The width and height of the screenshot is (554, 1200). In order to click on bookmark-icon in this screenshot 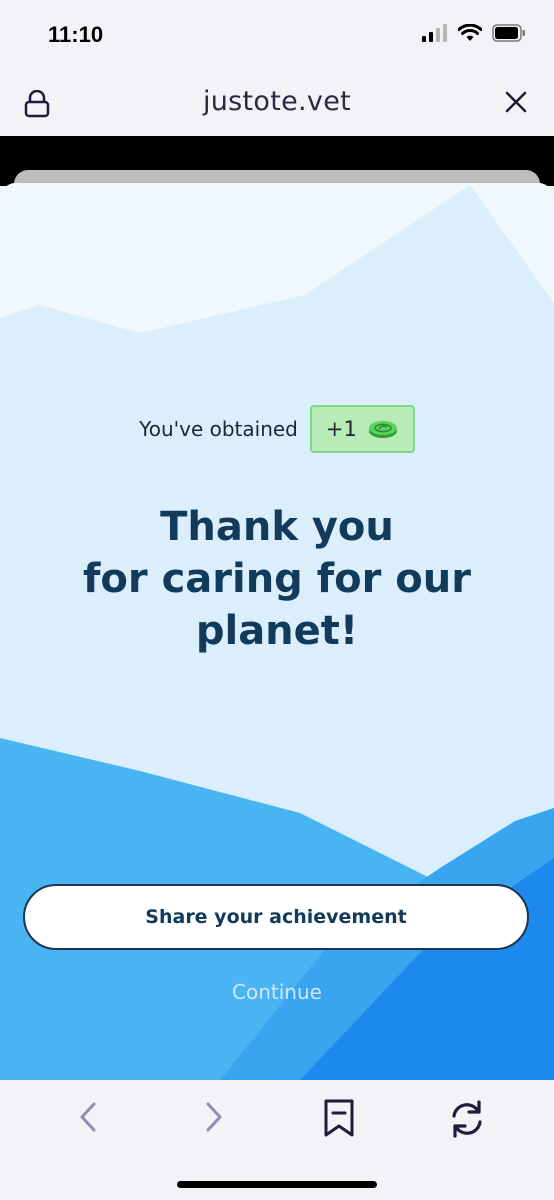, I will do `click(339, 1118)`.